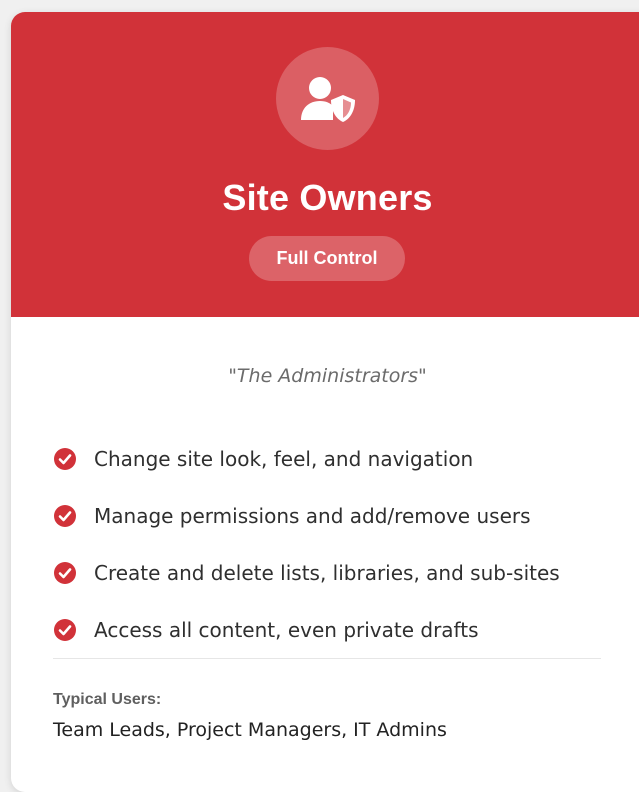  Describe the element at coordinates (327, 376) in the screenshot. I see `role-tagline: "The Administrators"` at that location.